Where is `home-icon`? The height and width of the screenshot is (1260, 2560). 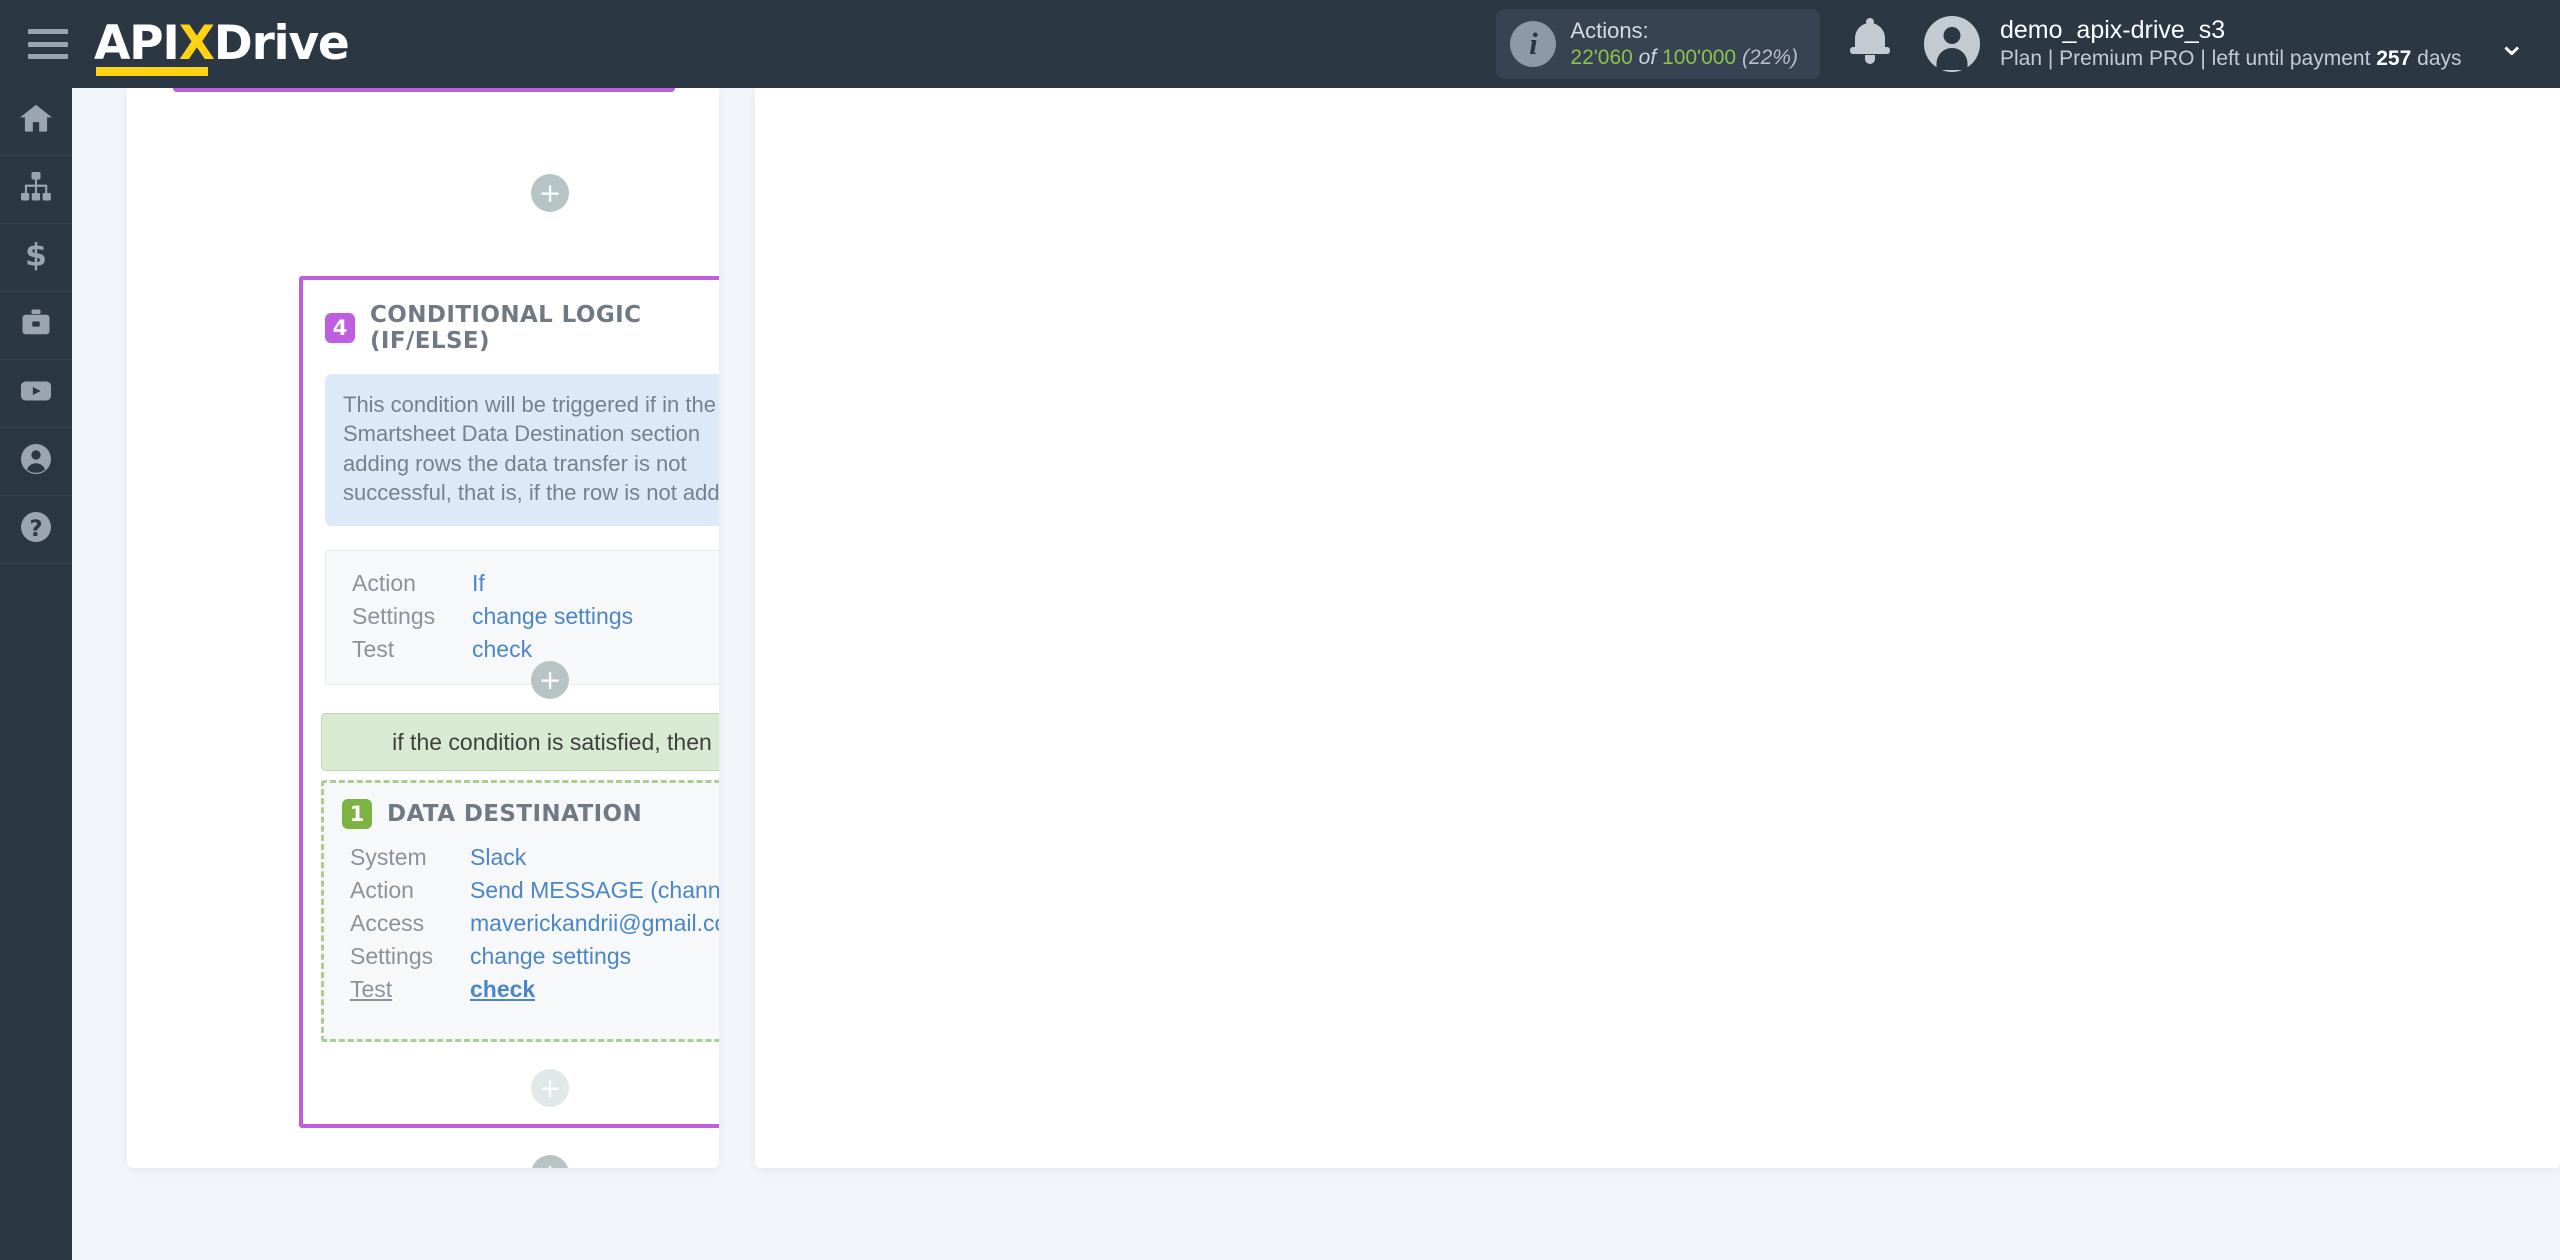
home-icon is located at coordinates (36, 121).